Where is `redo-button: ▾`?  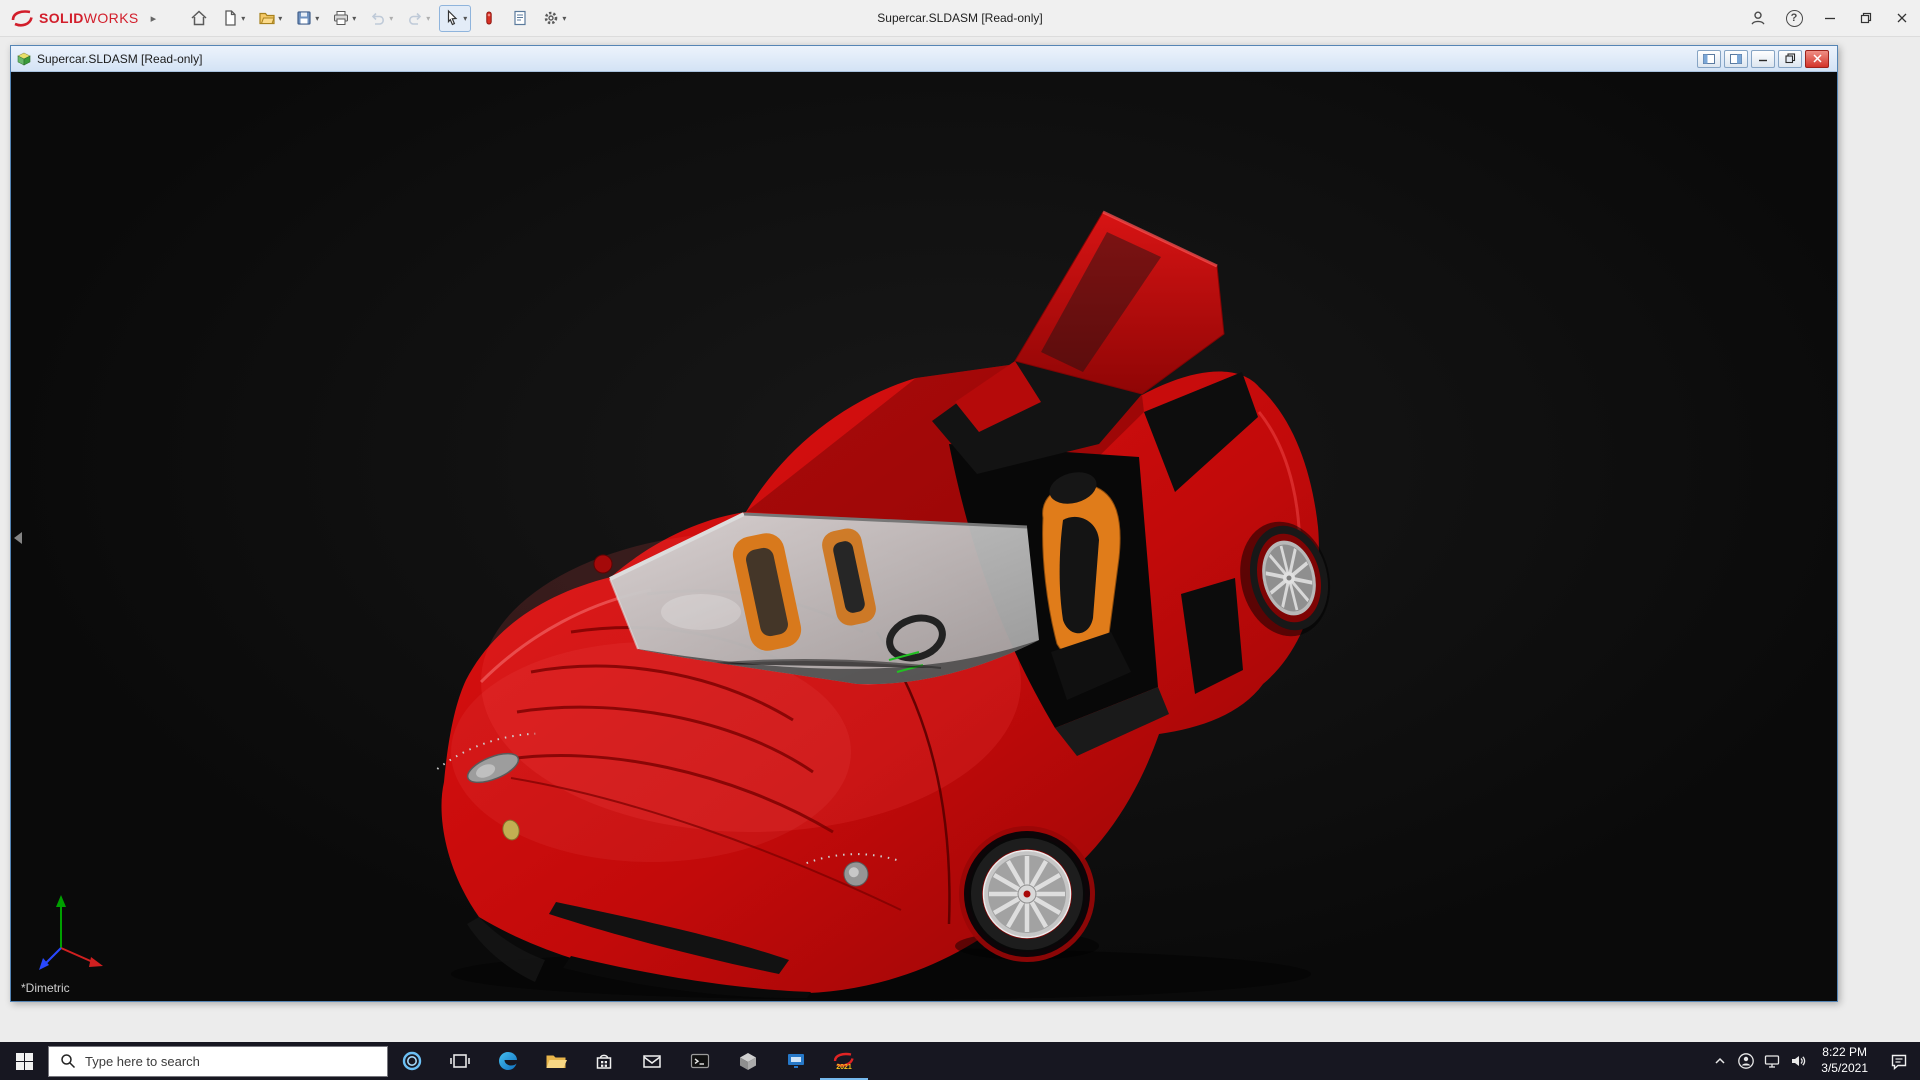 redo-button: ▾ is located at coordinates (418, 18).